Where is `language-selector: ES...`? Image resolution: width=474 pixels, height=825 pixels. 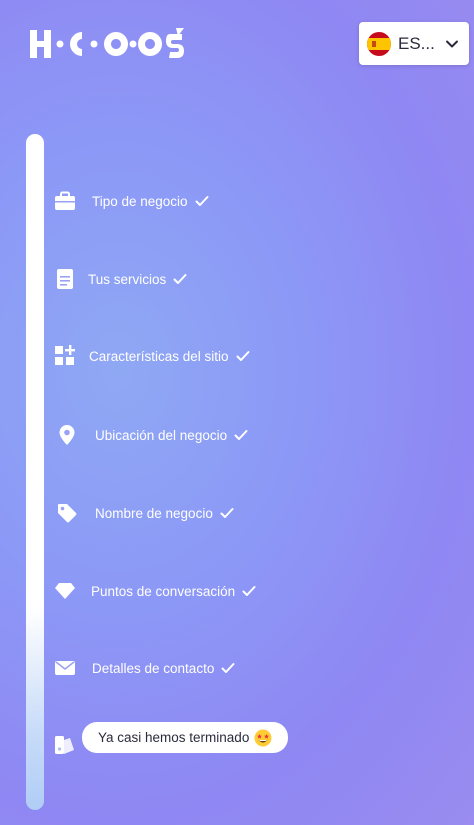 language-selector: ES... is located at coordinates (414, 43).